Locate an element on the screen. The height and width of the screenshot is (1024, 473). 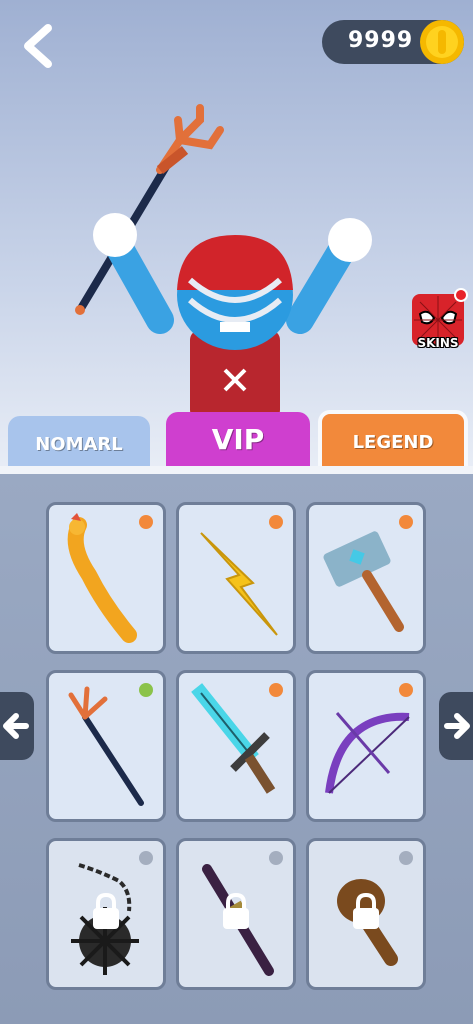
next-page-button is located at coordinates (456, 726).